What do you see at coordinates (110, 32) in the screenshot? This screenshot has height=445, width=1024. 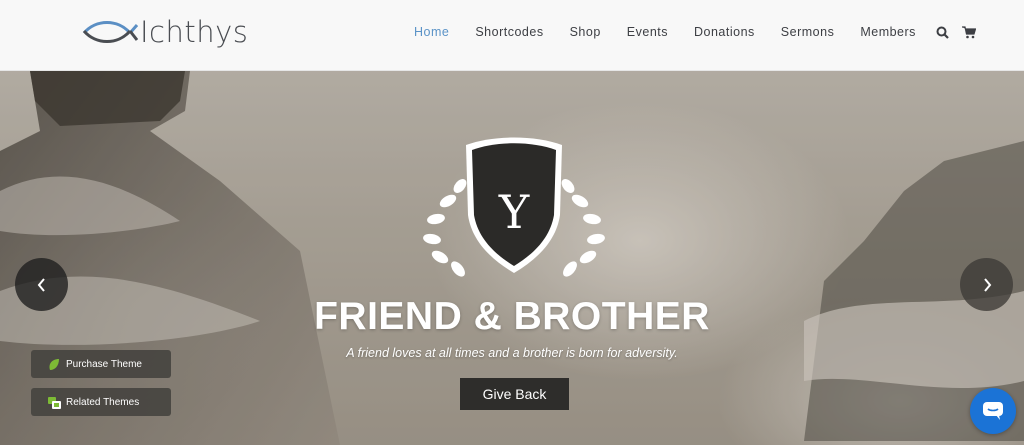 I see `fish-logo-icon` at bounding box center [110, 32].